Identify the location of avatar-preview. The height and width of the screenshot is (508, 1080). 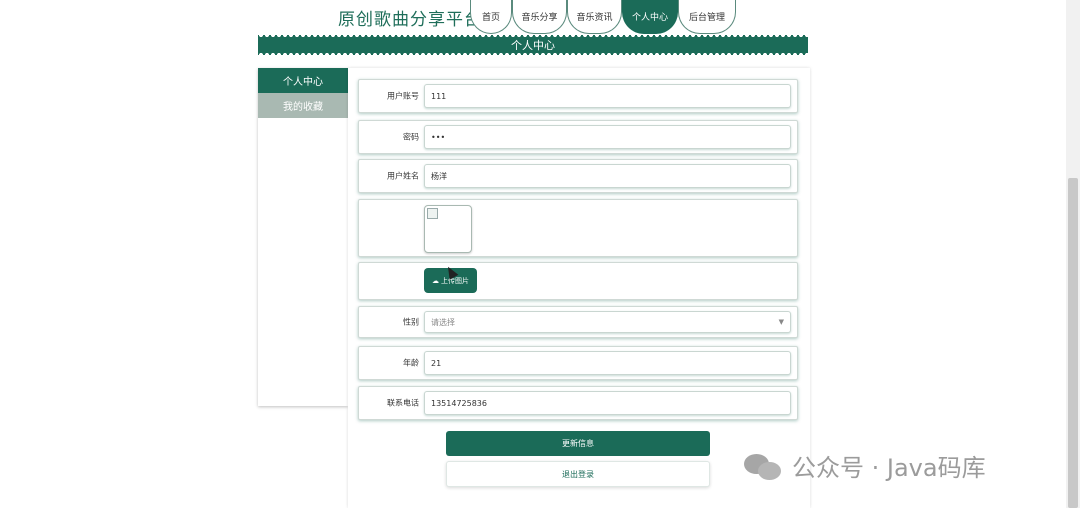
(448, 229).